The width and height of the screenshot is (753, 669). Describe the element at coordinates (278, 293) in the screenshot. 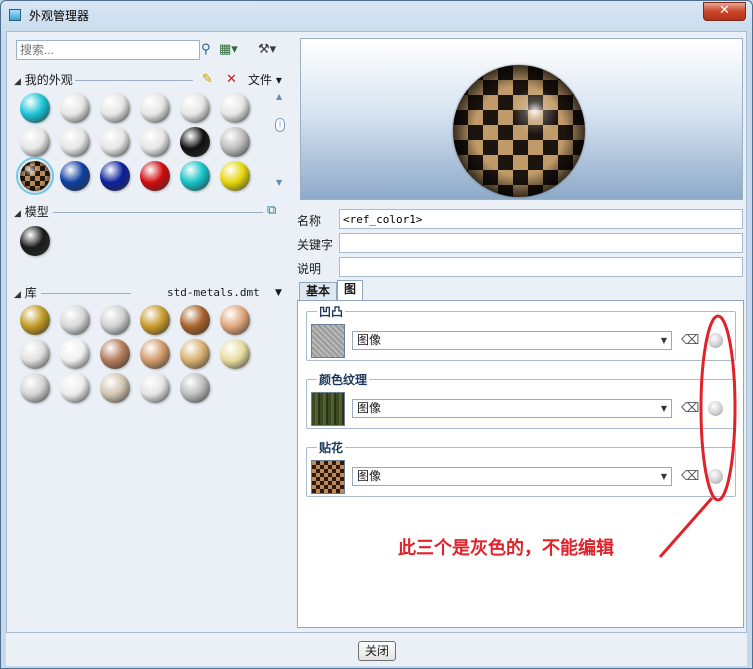

I see `library-dropdown-arrow-icon: ▼` at that location.